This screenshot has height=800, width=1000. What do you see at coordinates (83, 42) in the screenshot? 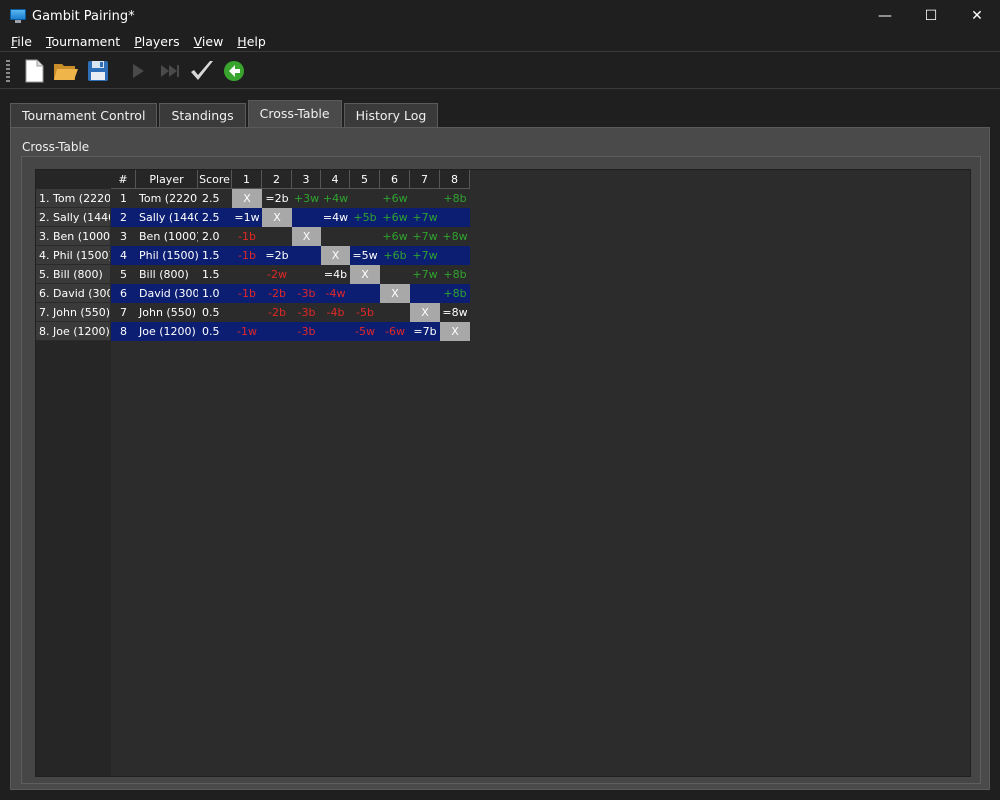
I see `menu-tournament: Tournament` at bounding box center [83, 42].